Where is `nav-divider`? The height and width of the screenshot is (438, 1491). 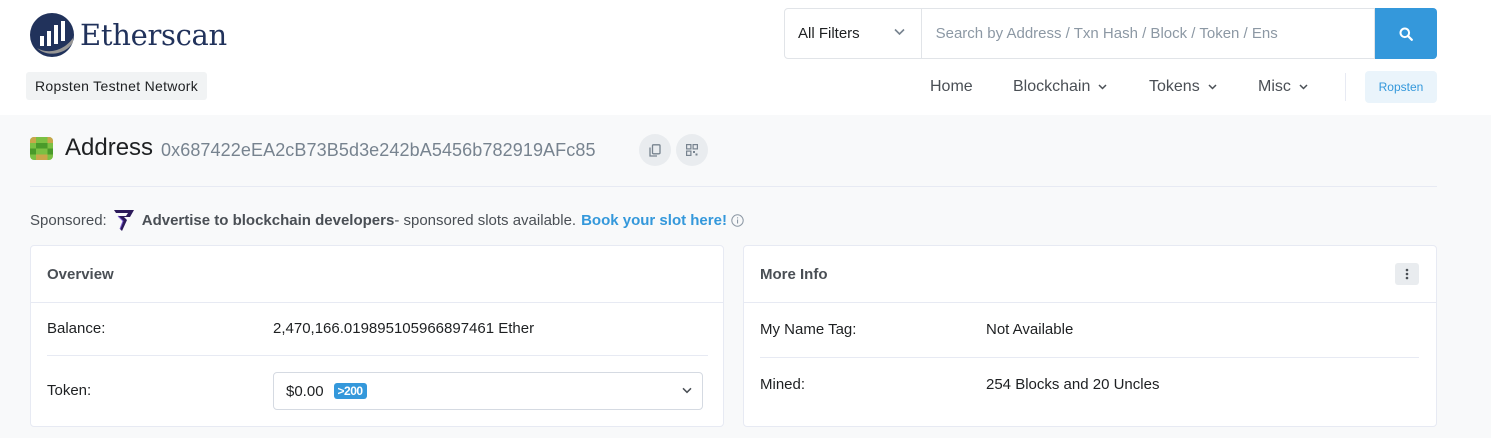
nav-divider is located at coordinates (1345, 87).